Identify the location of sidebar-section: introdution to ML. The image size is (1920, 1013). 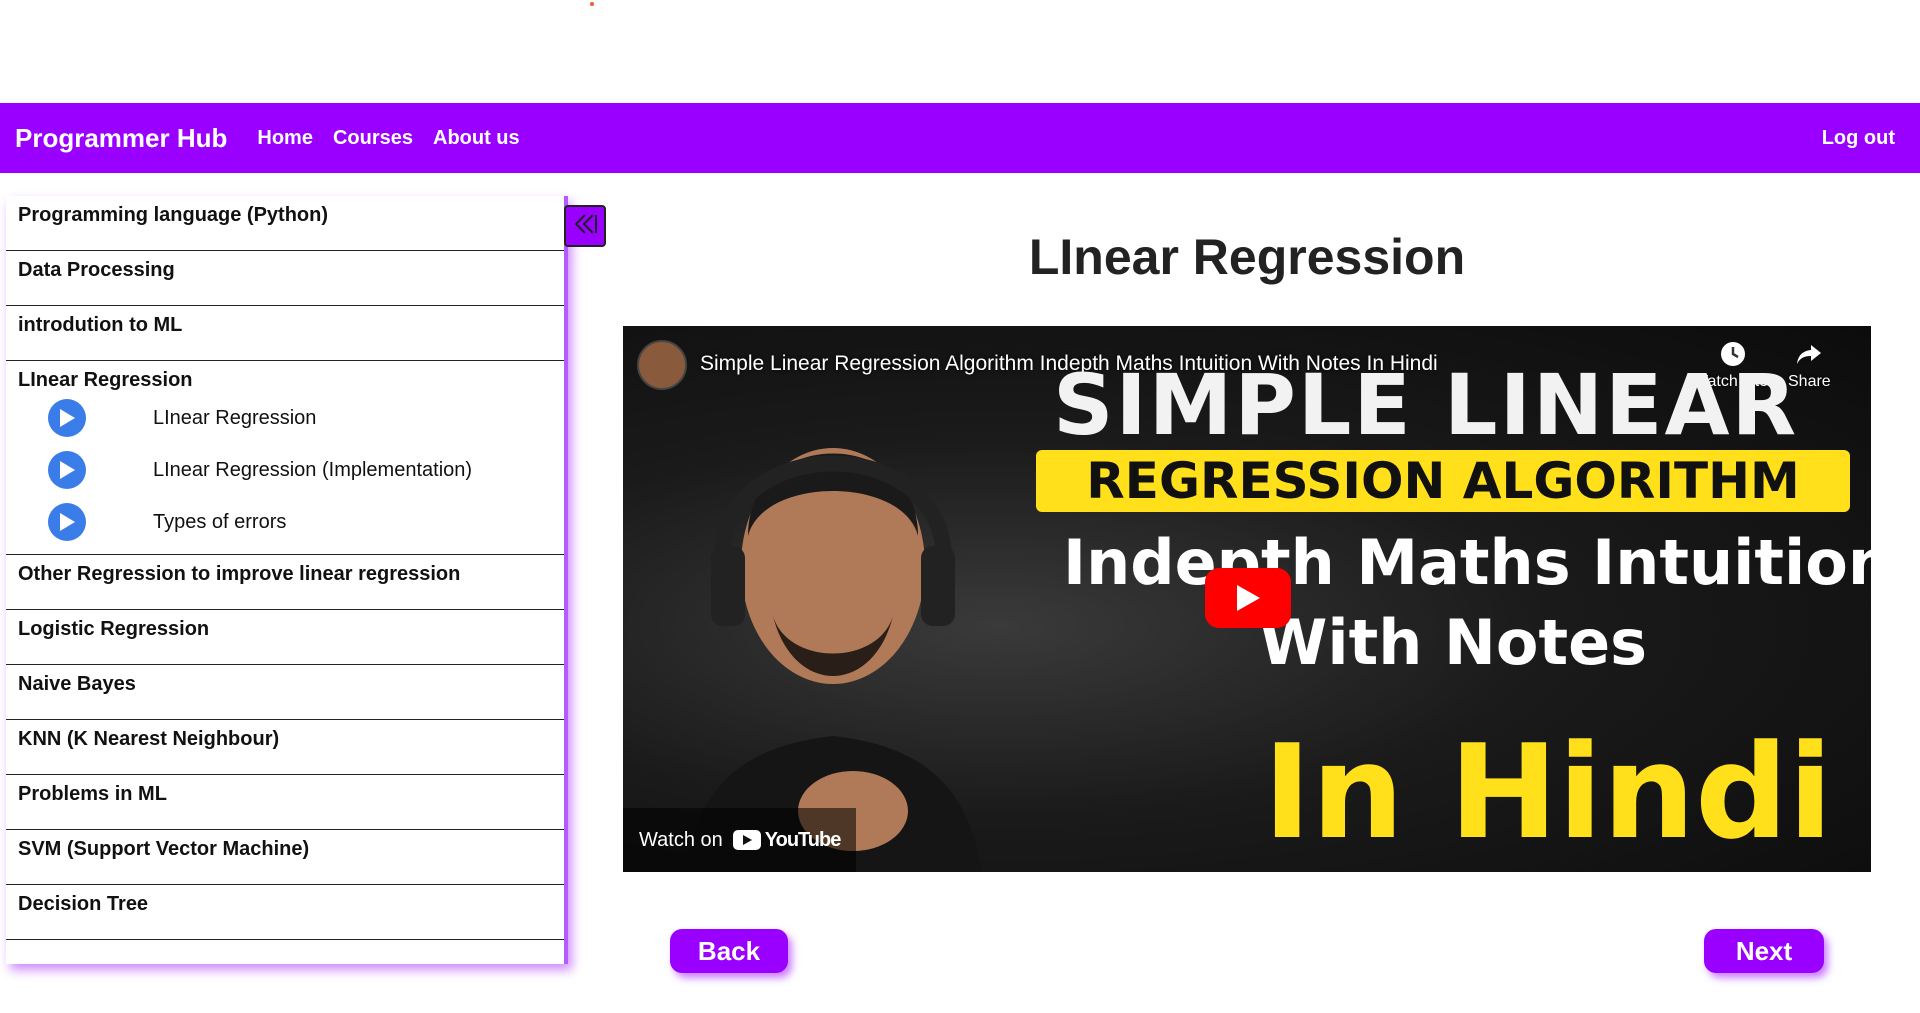
(285, 333).